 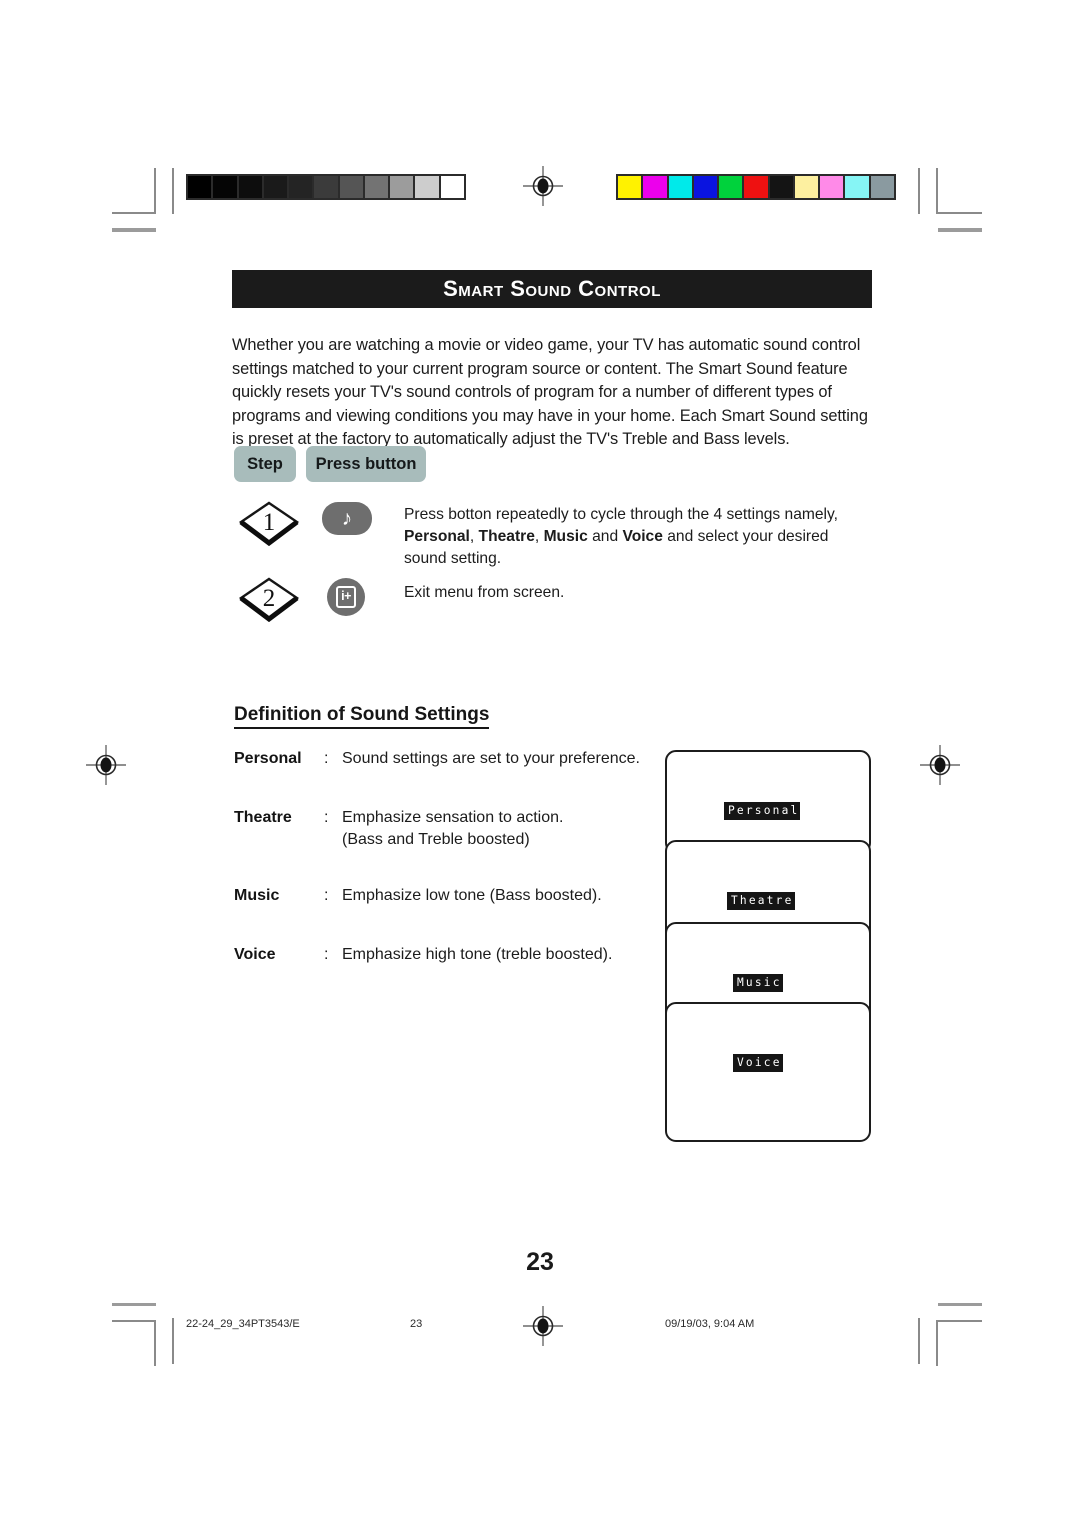 I want to click on steps-column-header-press-button: Press button, so click(x=366, y=464).